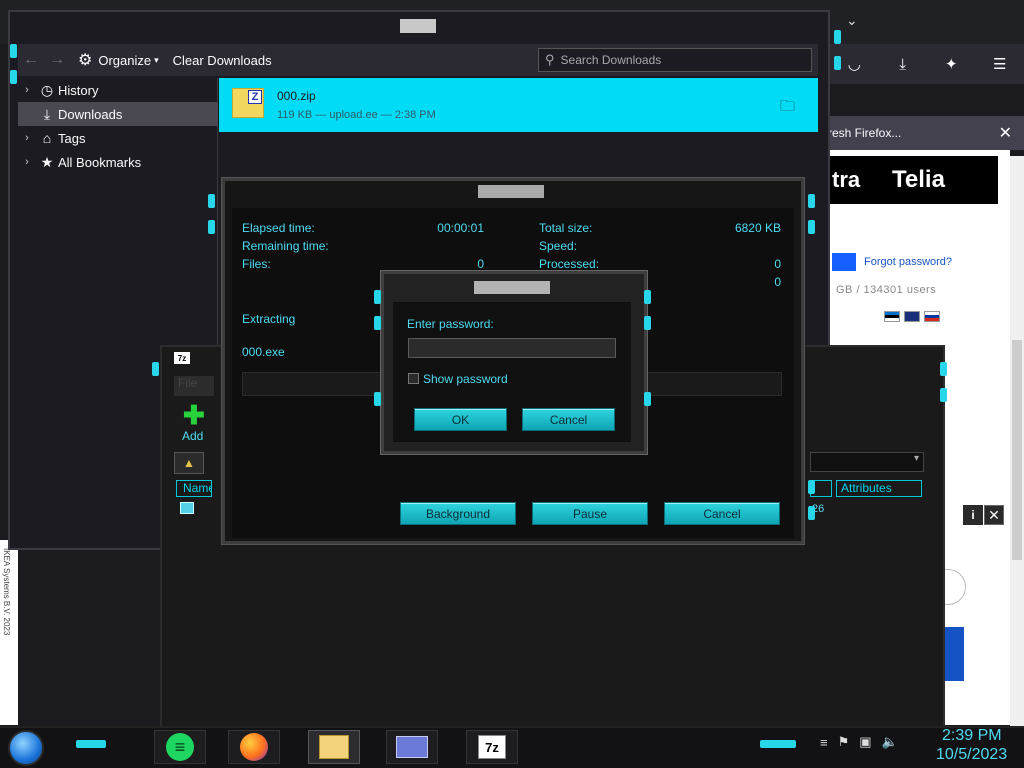  I want to click on card-icon, so click(412, 747).